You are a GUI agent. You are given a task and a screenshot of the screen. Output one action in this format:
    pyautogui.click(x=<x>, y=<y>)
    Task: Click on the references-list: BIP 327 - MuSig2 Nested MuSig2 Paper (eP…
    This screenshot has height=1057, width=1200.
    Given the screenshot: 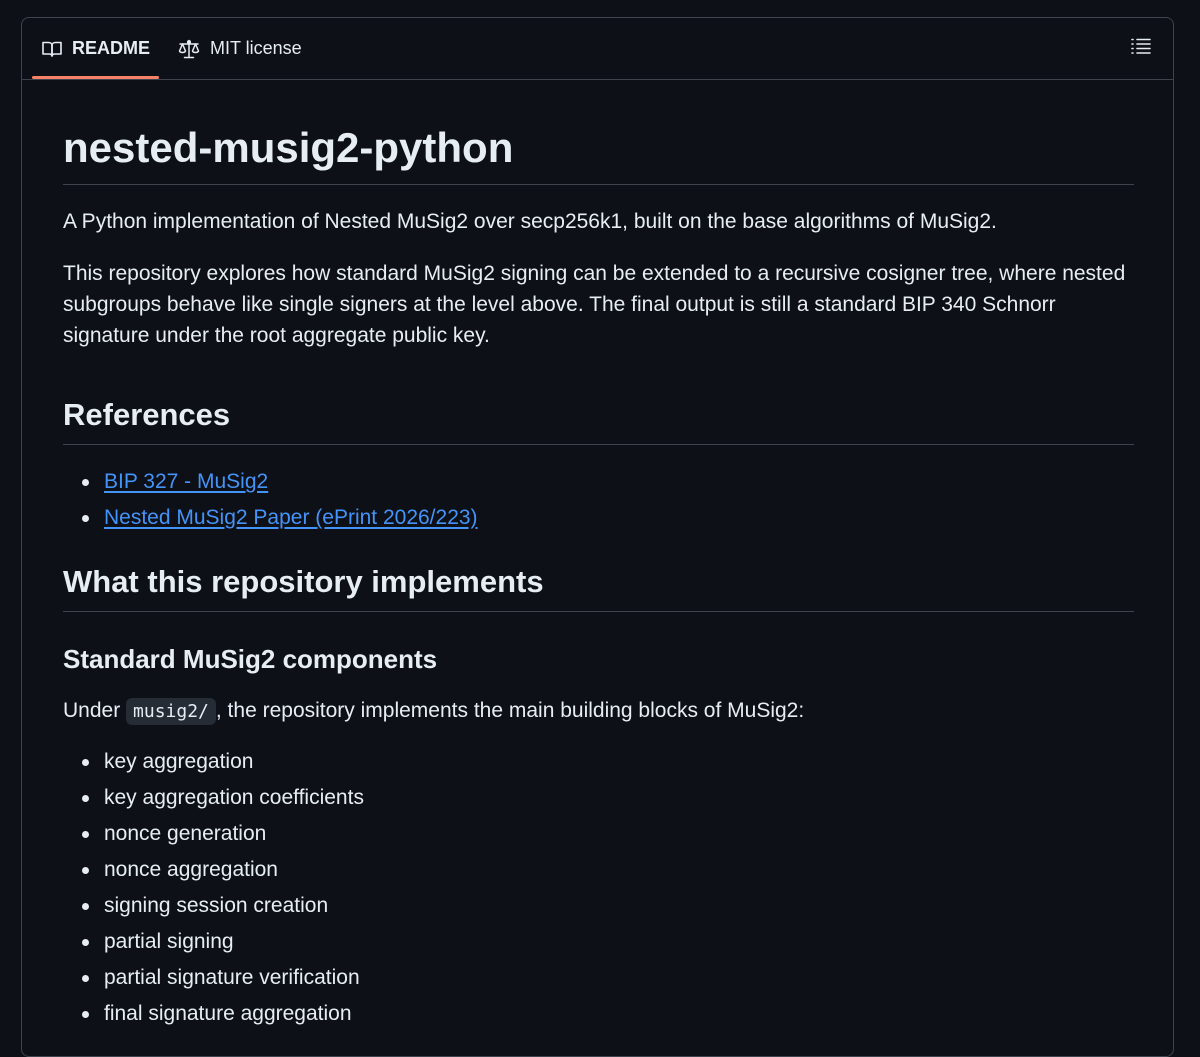 What is the action you would take?
    pyautogui.click(x=270, y=500)
    